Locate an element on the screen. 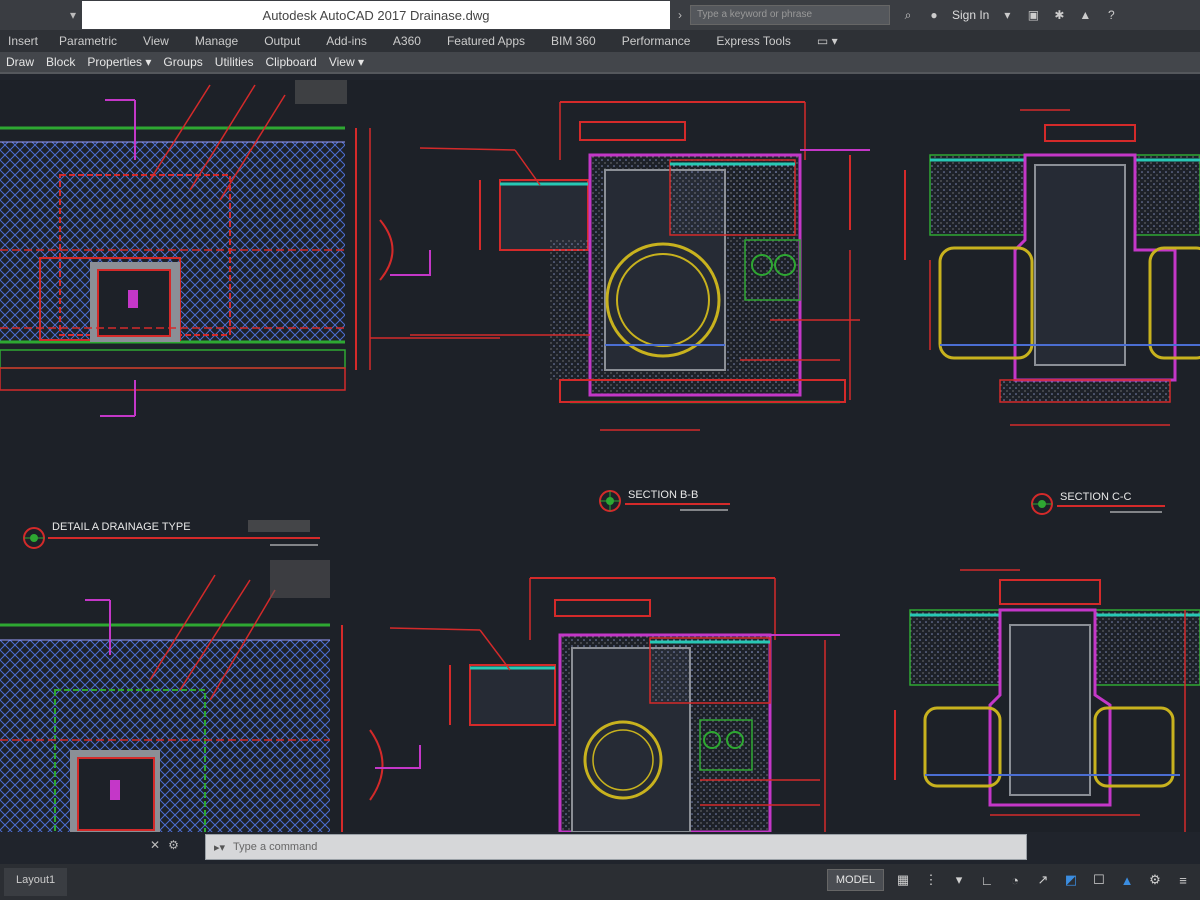 This screenshot has width=1200, height=900. command-input: ▸▾ Type a command is located at coordinates (616, 847).